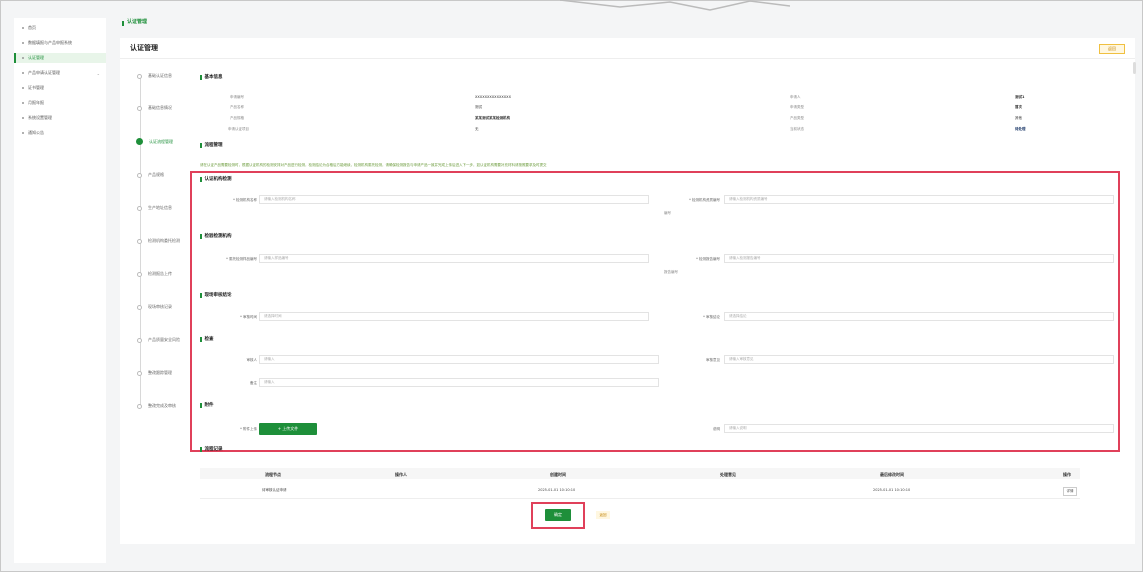  Describe the element at coordinates (237, 97) in the screenshot. I see `info-label: 申请编号` at that location.